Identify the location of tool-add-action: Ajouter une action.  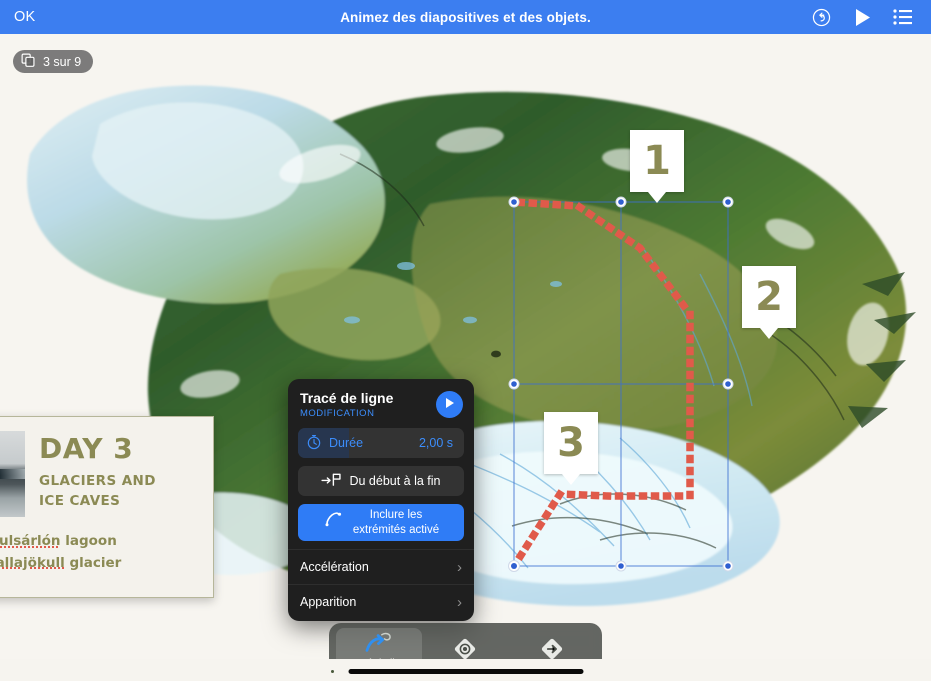
(465, 643).